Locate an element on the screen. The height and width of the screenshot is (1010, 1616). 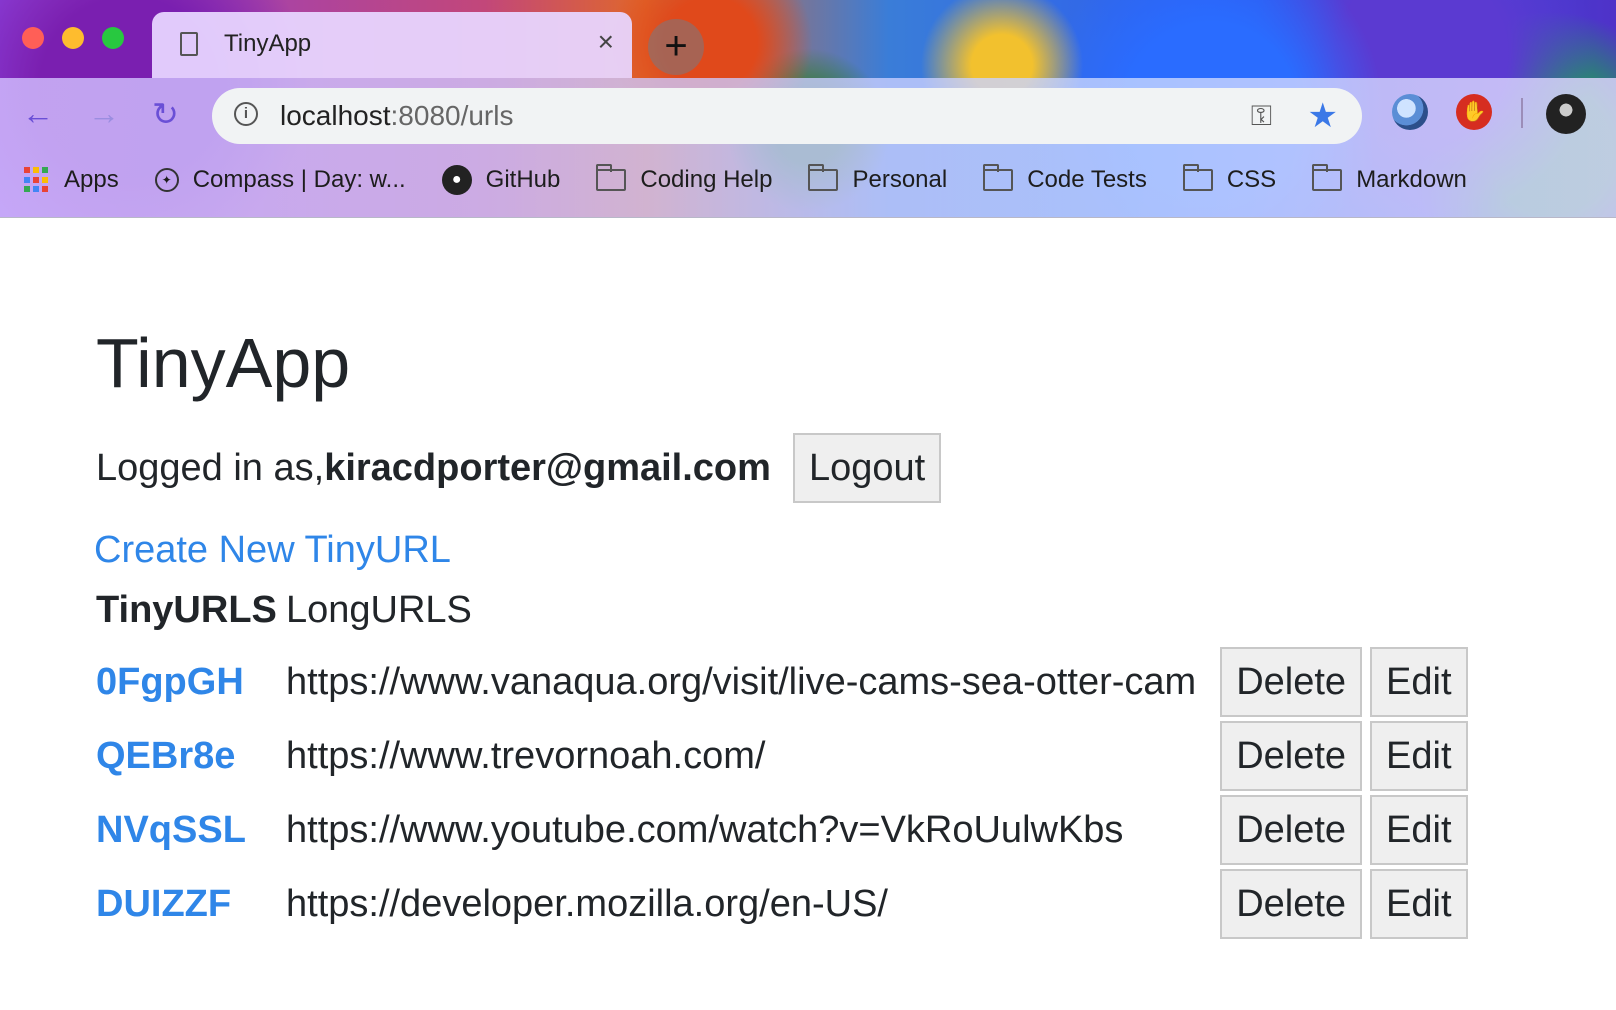
compass-icon: ✦ is located at coordinates (166, 180).